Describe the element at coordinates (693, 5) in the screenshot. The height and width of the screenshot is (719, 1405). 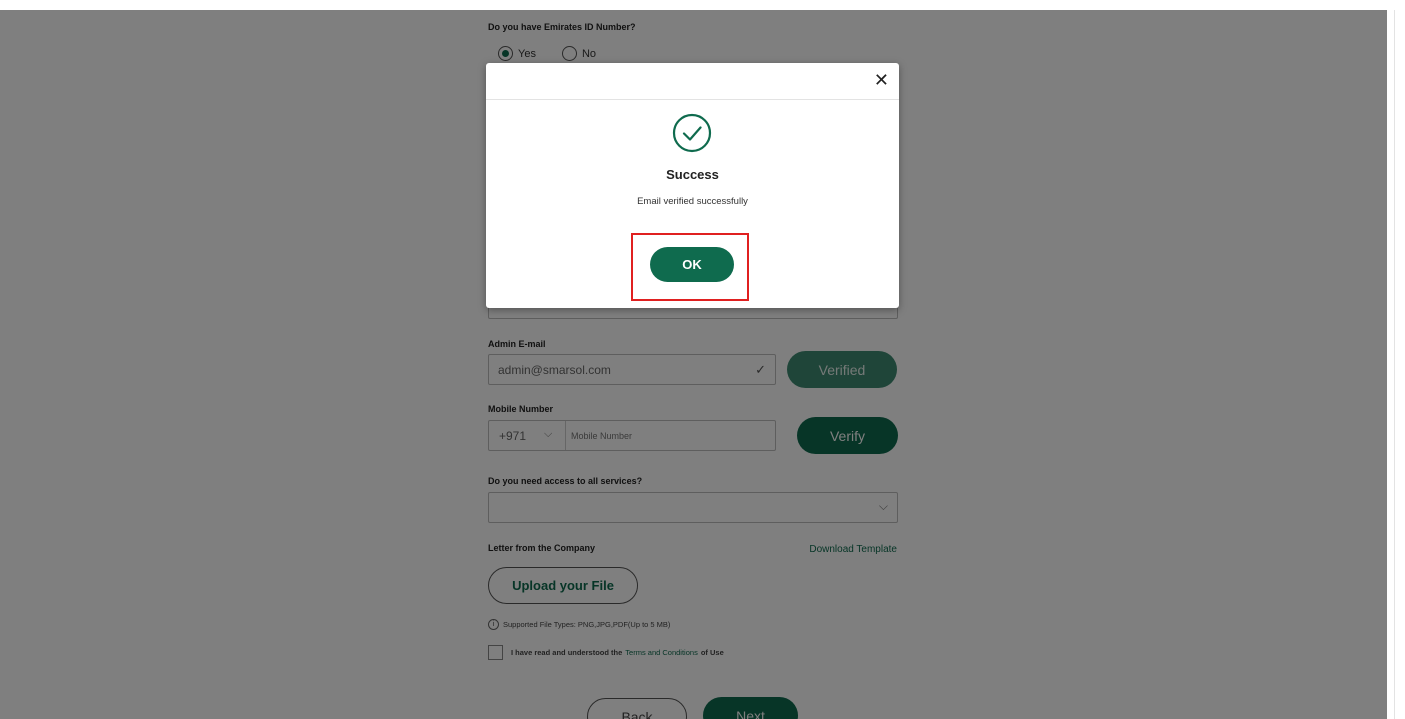
I see `top-strip` at that location.